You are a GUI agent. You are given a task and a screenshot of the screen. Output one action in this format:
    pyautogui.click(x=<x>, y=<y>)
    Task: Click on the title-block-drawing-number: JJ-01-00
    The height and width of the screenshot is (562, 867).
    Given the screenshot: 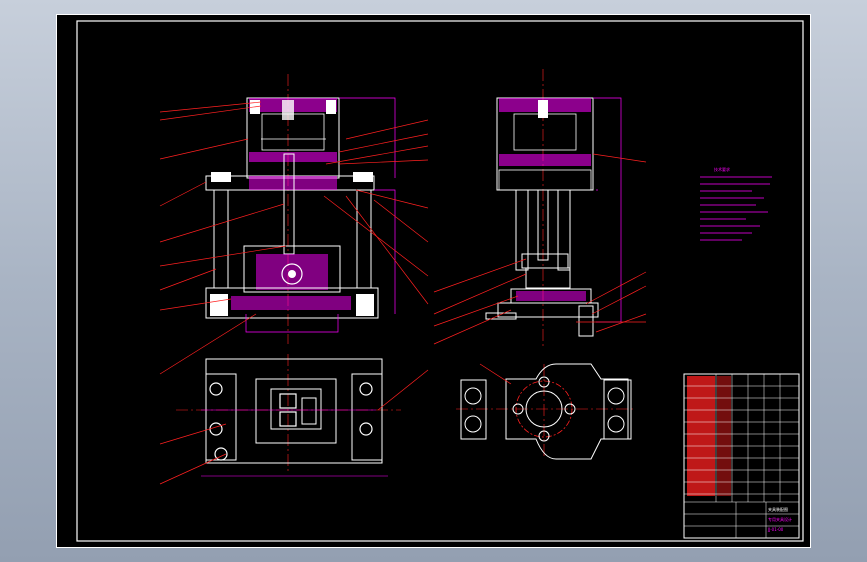 What is the action you would take?
    pyautogui.click(x=775, y=529)
    